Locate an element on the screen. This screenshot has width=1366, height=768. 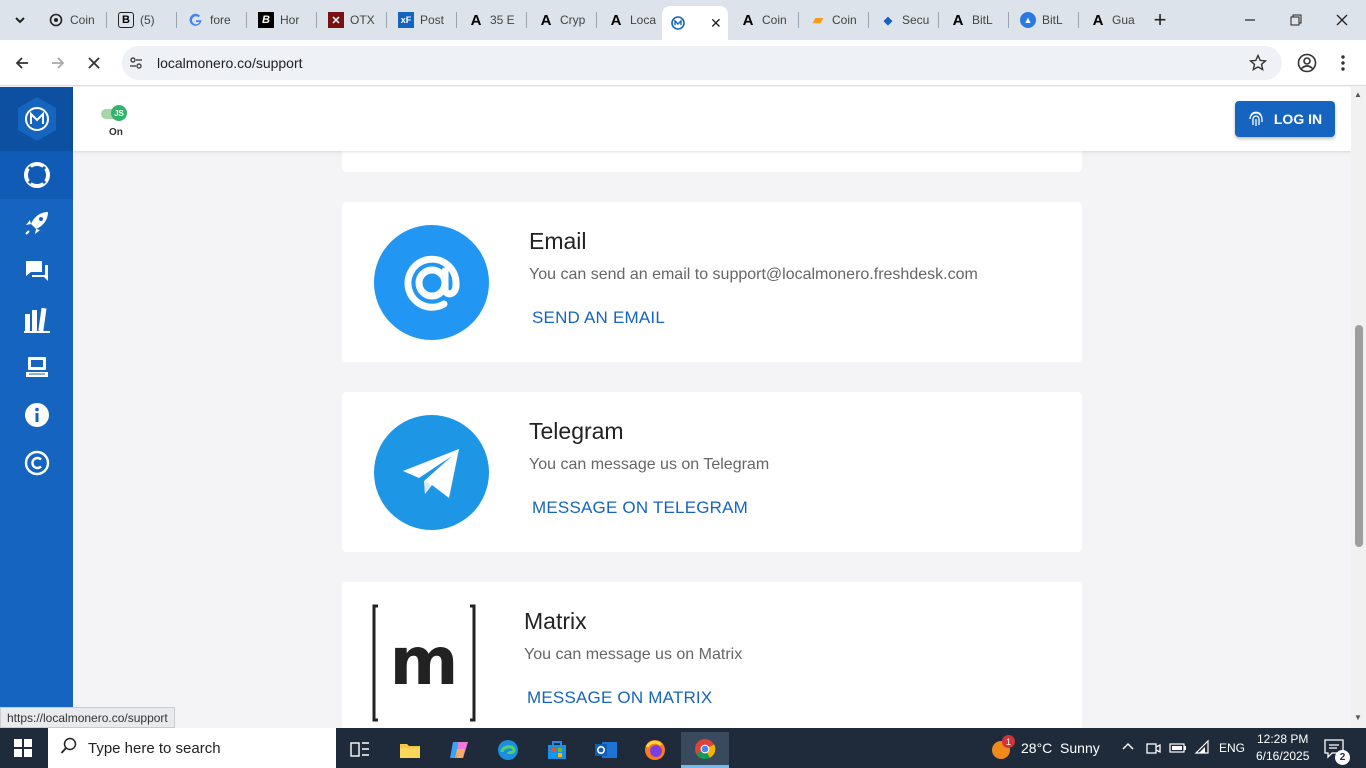
page-scrollbar: ▲ ▼ is located at coordinates (1358, 407).